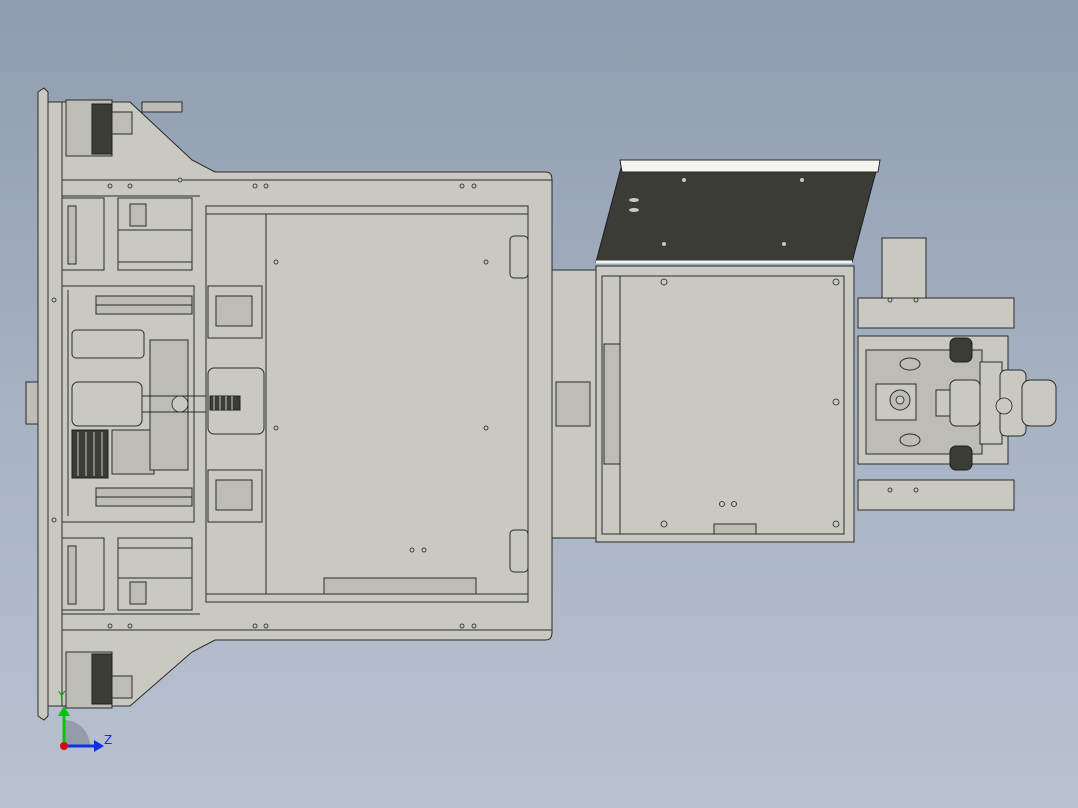  I want to click on right-assembly, so click(957, 374).